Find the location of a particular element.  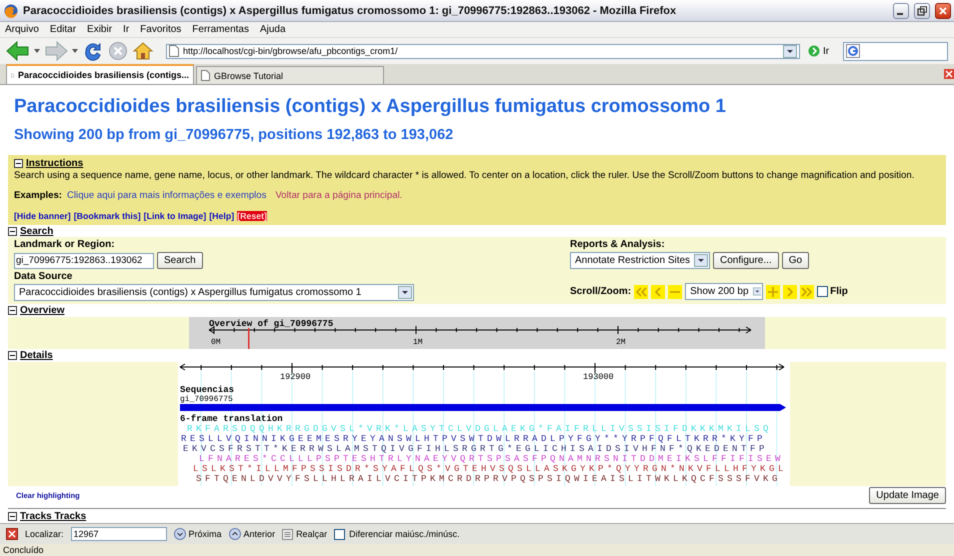

page-title: Paracoccidioides brasiliensis (contigs) x Aspergillus fumigatus cromossomo 1 is located at coordinates (370, 107).